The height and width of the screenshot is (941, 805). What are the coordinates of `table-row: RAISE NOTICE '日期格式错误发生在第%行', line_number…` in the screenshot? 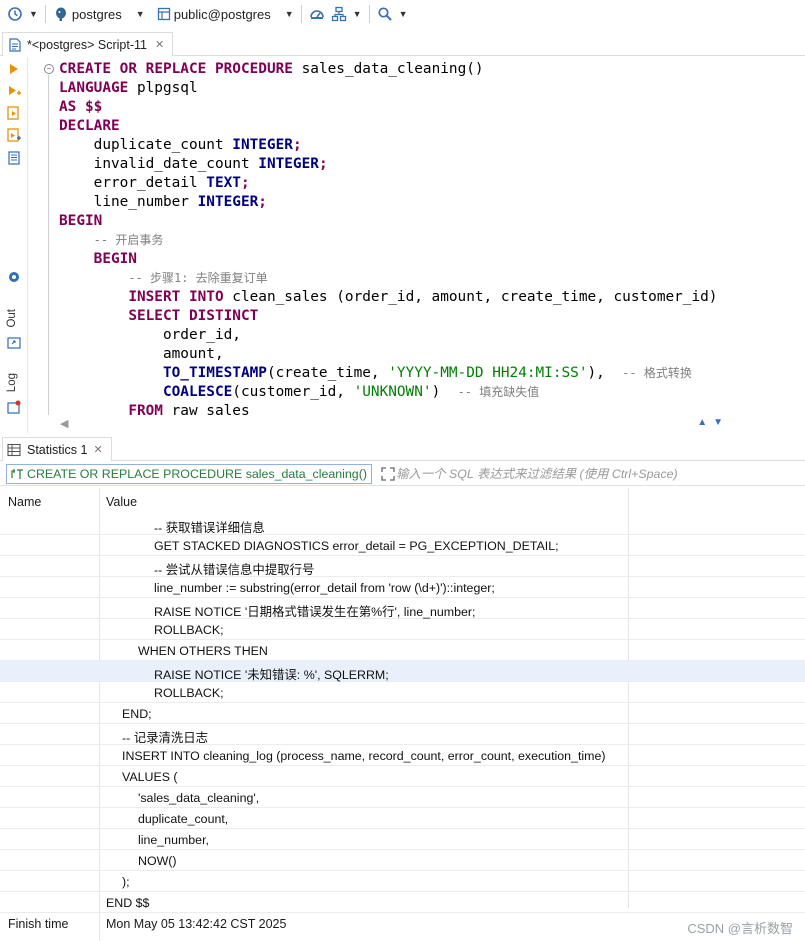 It's located at (402, 608).